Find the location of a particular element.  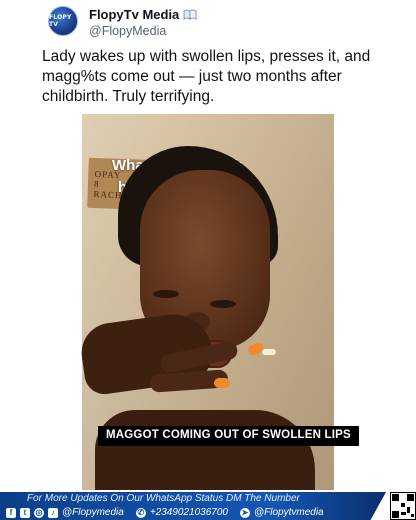

social-handle: @Flopymedia is located at coordinates (93, 512).